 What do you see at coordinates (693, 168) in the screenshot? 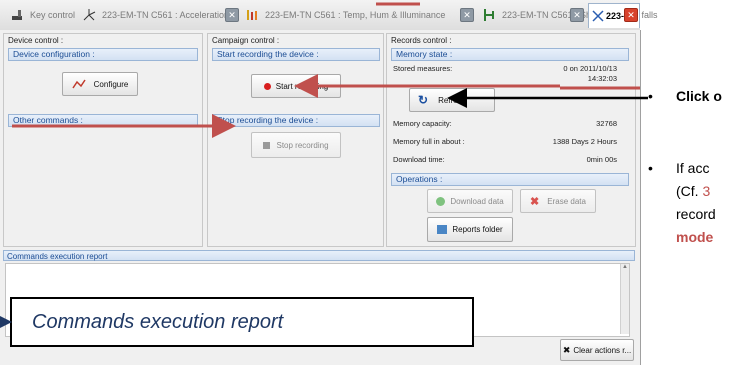
I see `instruction-if: If acc` at bounding box center [693, 168].